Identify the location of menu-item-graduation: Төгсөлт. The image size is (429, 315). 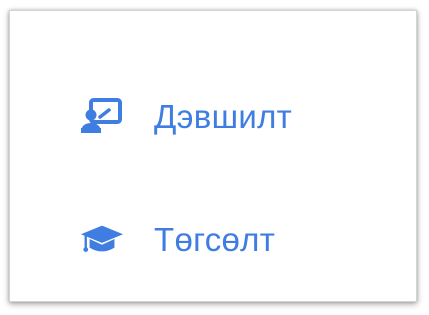
(177, 239).